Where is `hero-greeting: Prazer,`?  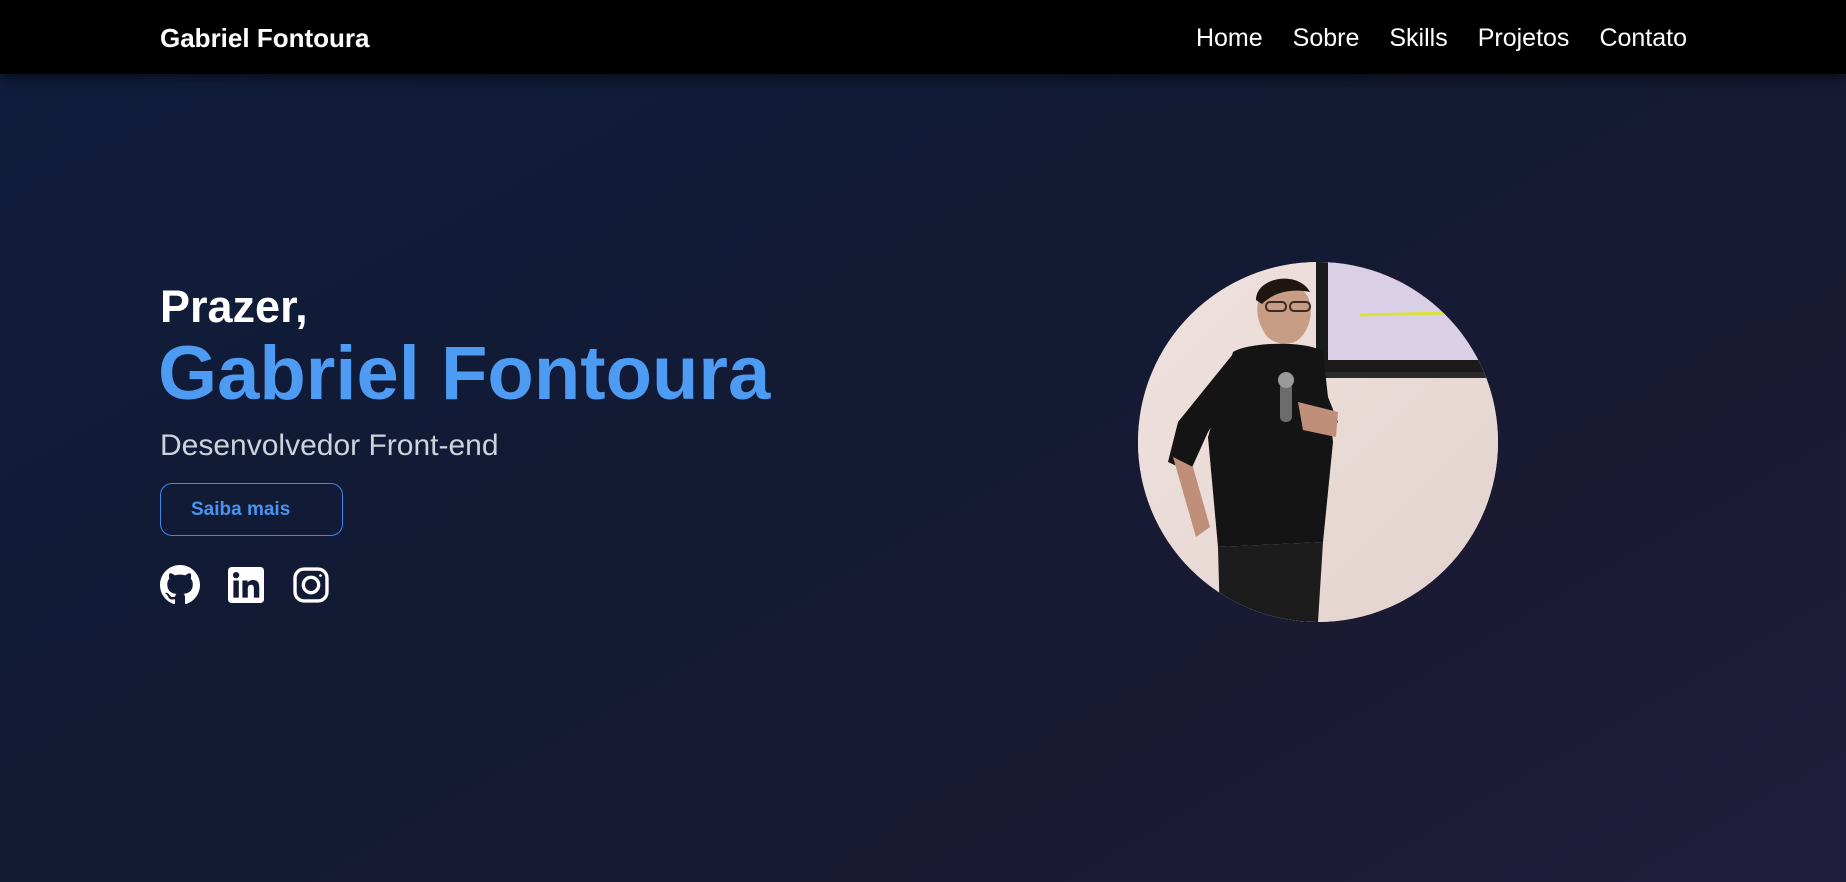 hero-greeting: Prazer, is located at coordinates (234, 306).